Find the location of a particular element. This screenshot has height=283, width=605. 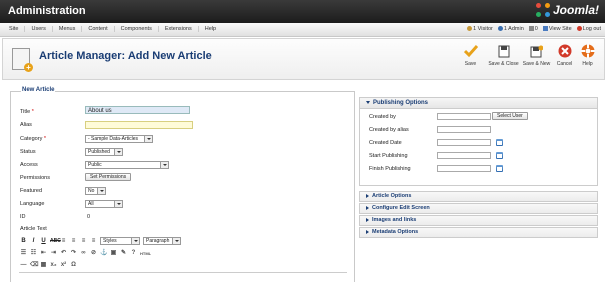

numbered-list-icon: ☷ is located at coordinates (33, 253).